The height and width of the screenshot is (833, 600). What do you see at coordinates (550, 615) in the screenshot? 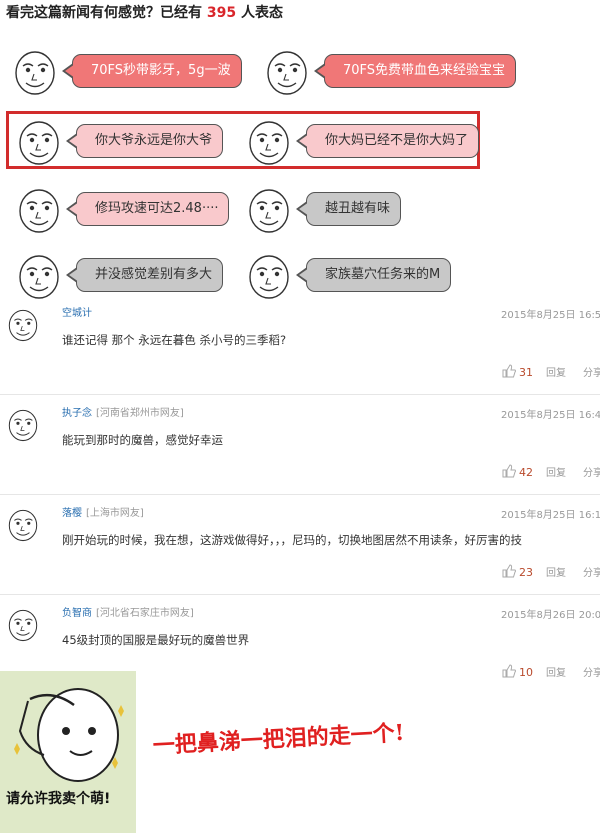
I see `comment-time: 2015年8月26日 20:0` at bounding box center [550, 615].